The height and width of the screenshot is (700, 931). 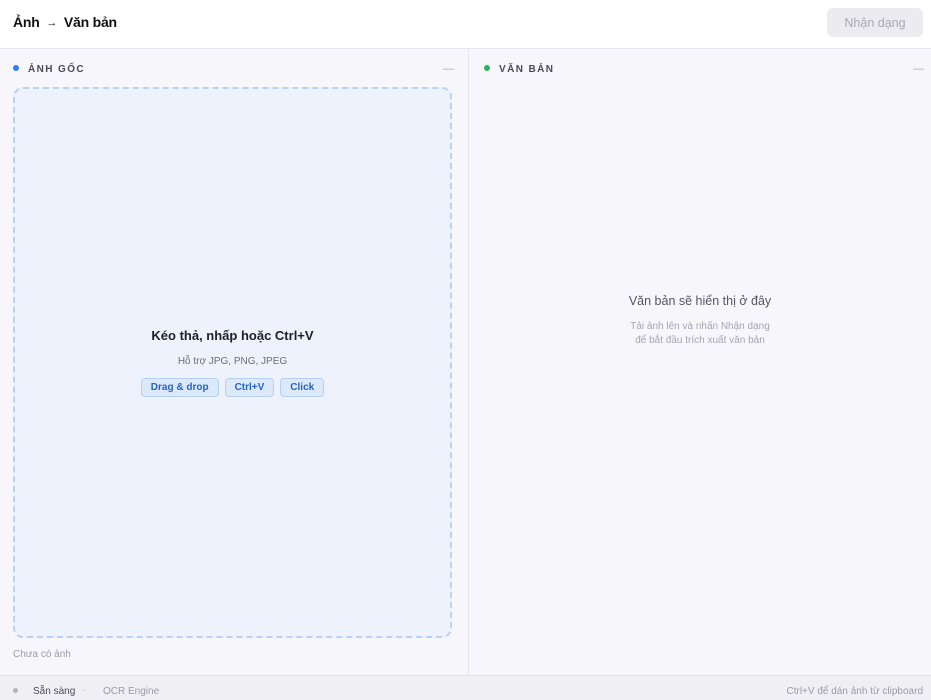 I want to click on source-panel-title: ẢNH GỐC, so click(x=57, y=69).